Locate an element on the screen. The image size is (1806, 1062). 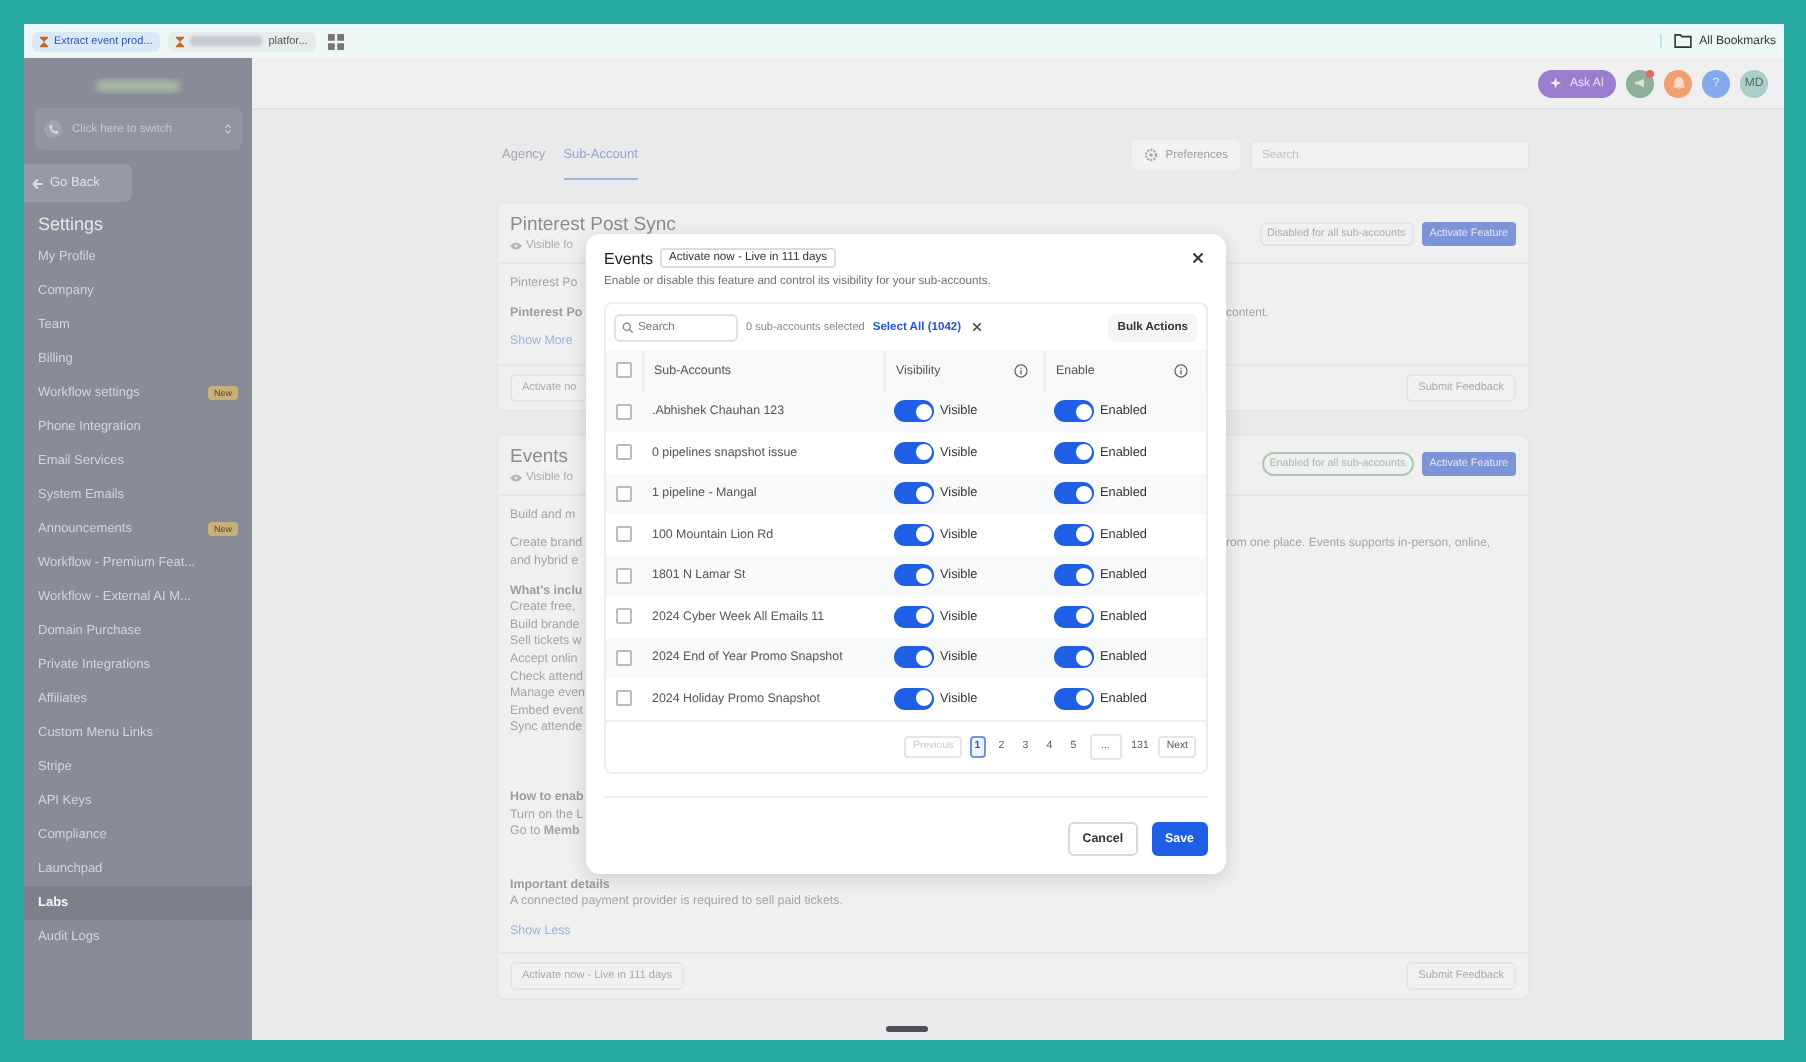
phone-icon is located at coordinates (53, 129).